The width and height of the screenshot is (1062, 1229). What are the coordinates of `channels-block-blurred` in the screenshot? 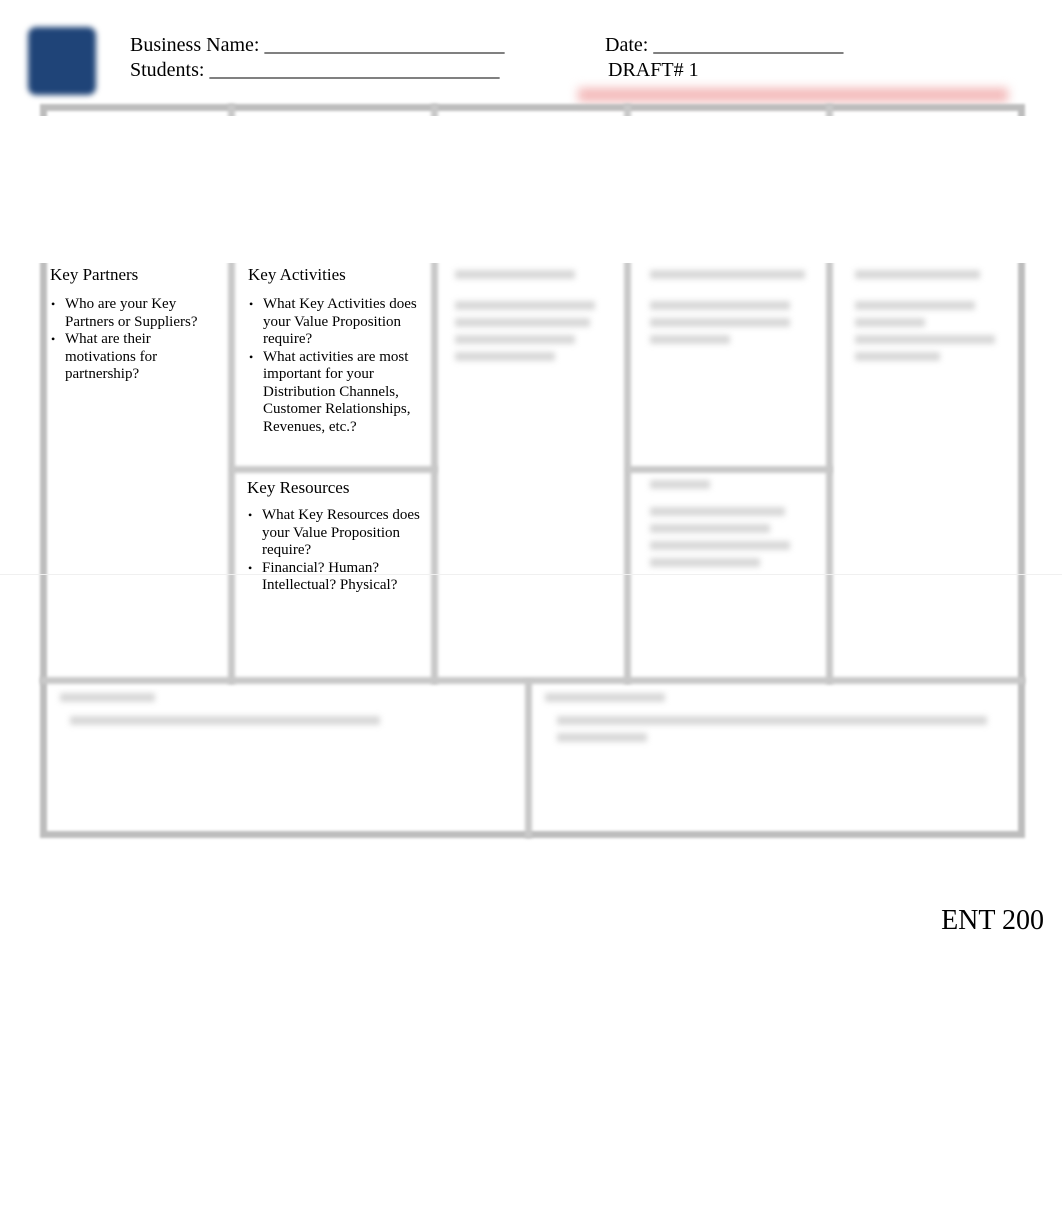 It's located at (730, 523).